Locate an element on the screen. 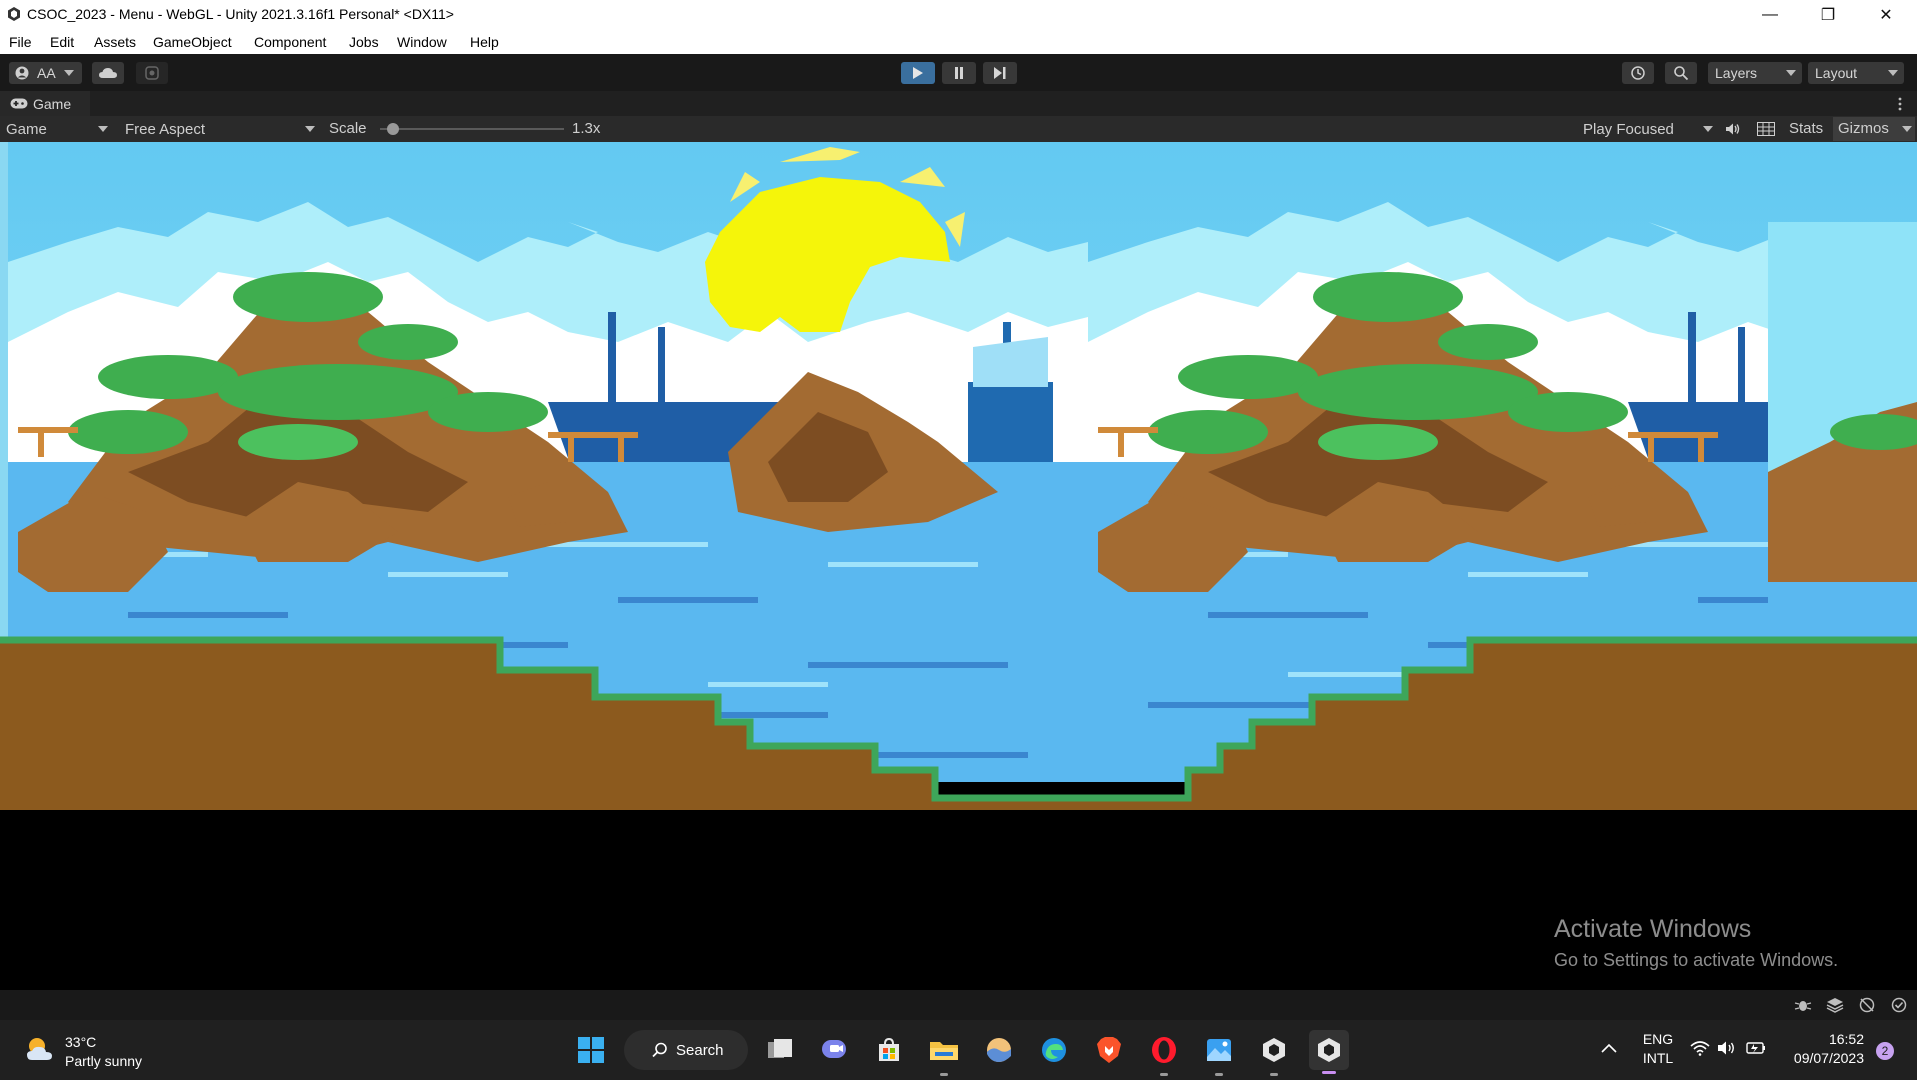 The height and width of the screenshot is (1080, 1917). weather-temp: 33°C is located at coordinates (81, 1042).